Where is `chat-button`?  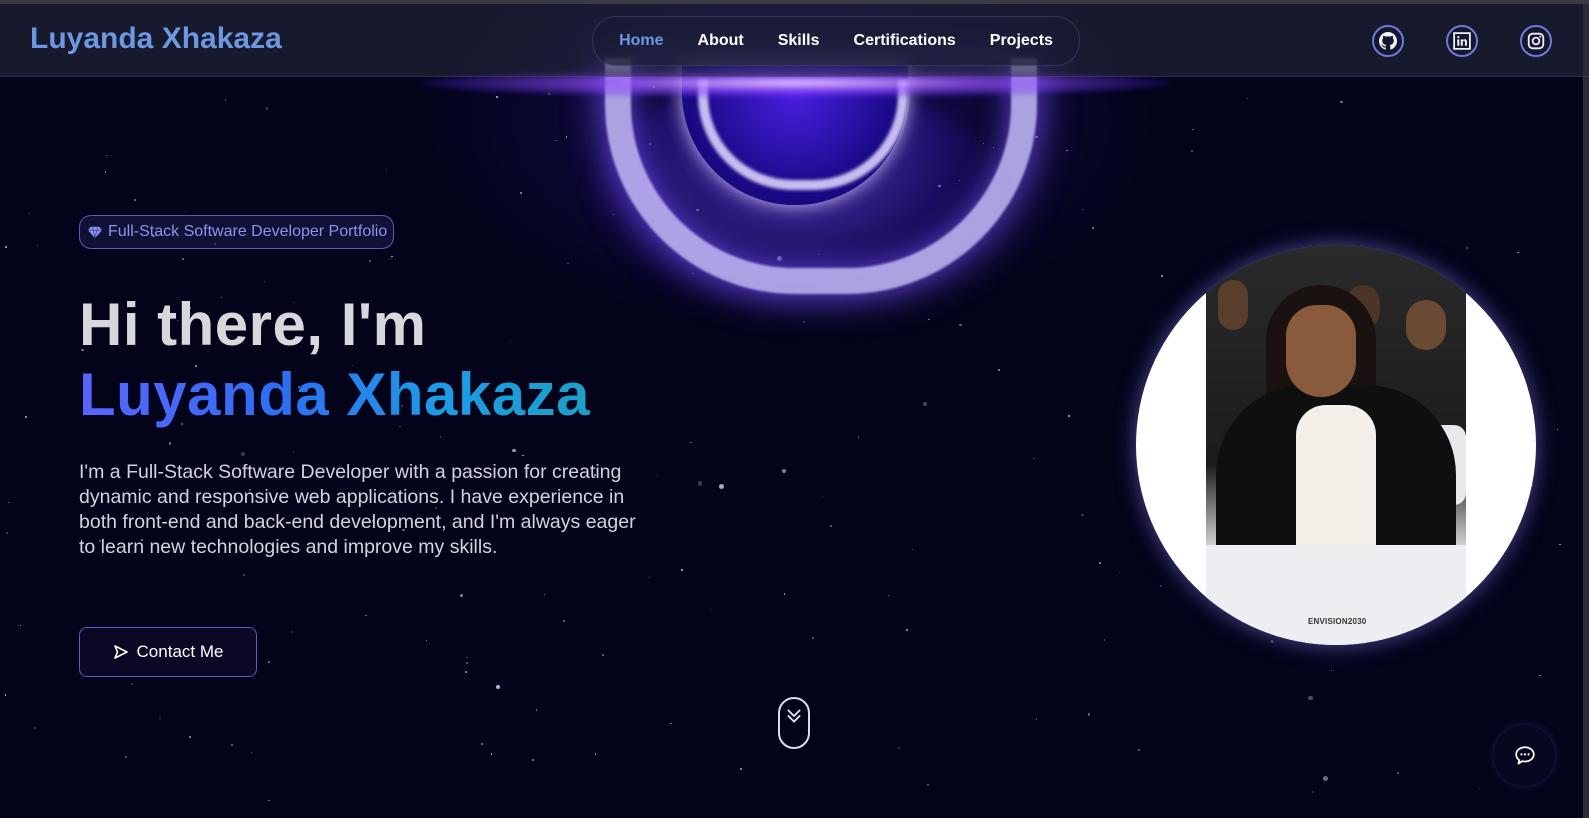
chat-button is located at coordinates (1524, 755).